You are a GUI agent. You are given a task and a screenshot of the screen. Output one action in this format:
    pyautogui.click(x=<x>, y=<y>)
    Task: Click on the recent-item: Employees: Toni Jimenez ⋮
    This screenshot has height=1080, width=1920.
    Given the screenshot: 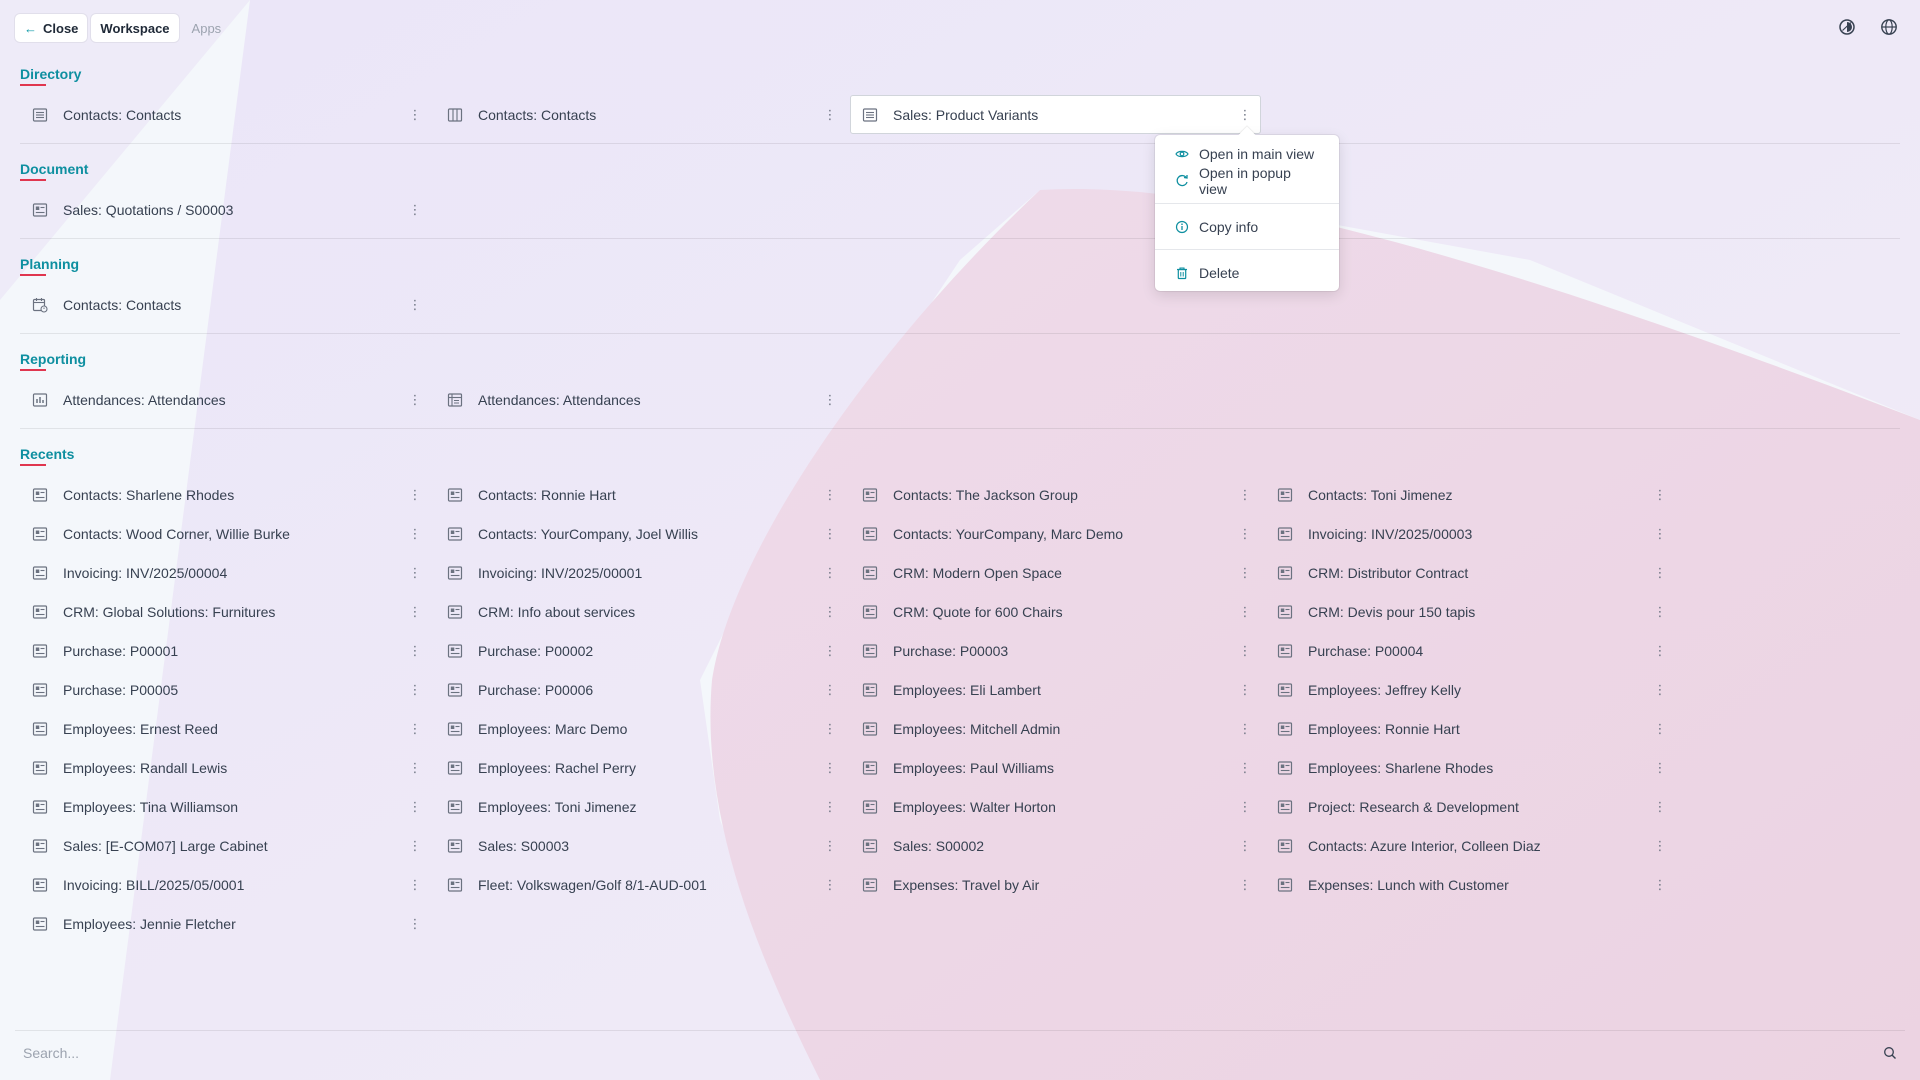 What is the action you would take?
    pyautogui.click(x=640, y=806)
    